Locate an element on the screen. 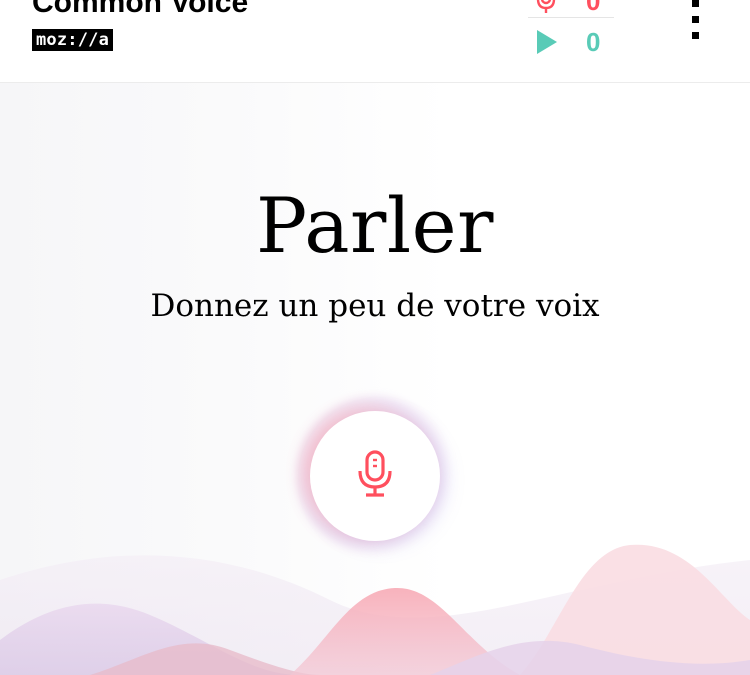  page-title: Parler is located at coordinates (375, 225).